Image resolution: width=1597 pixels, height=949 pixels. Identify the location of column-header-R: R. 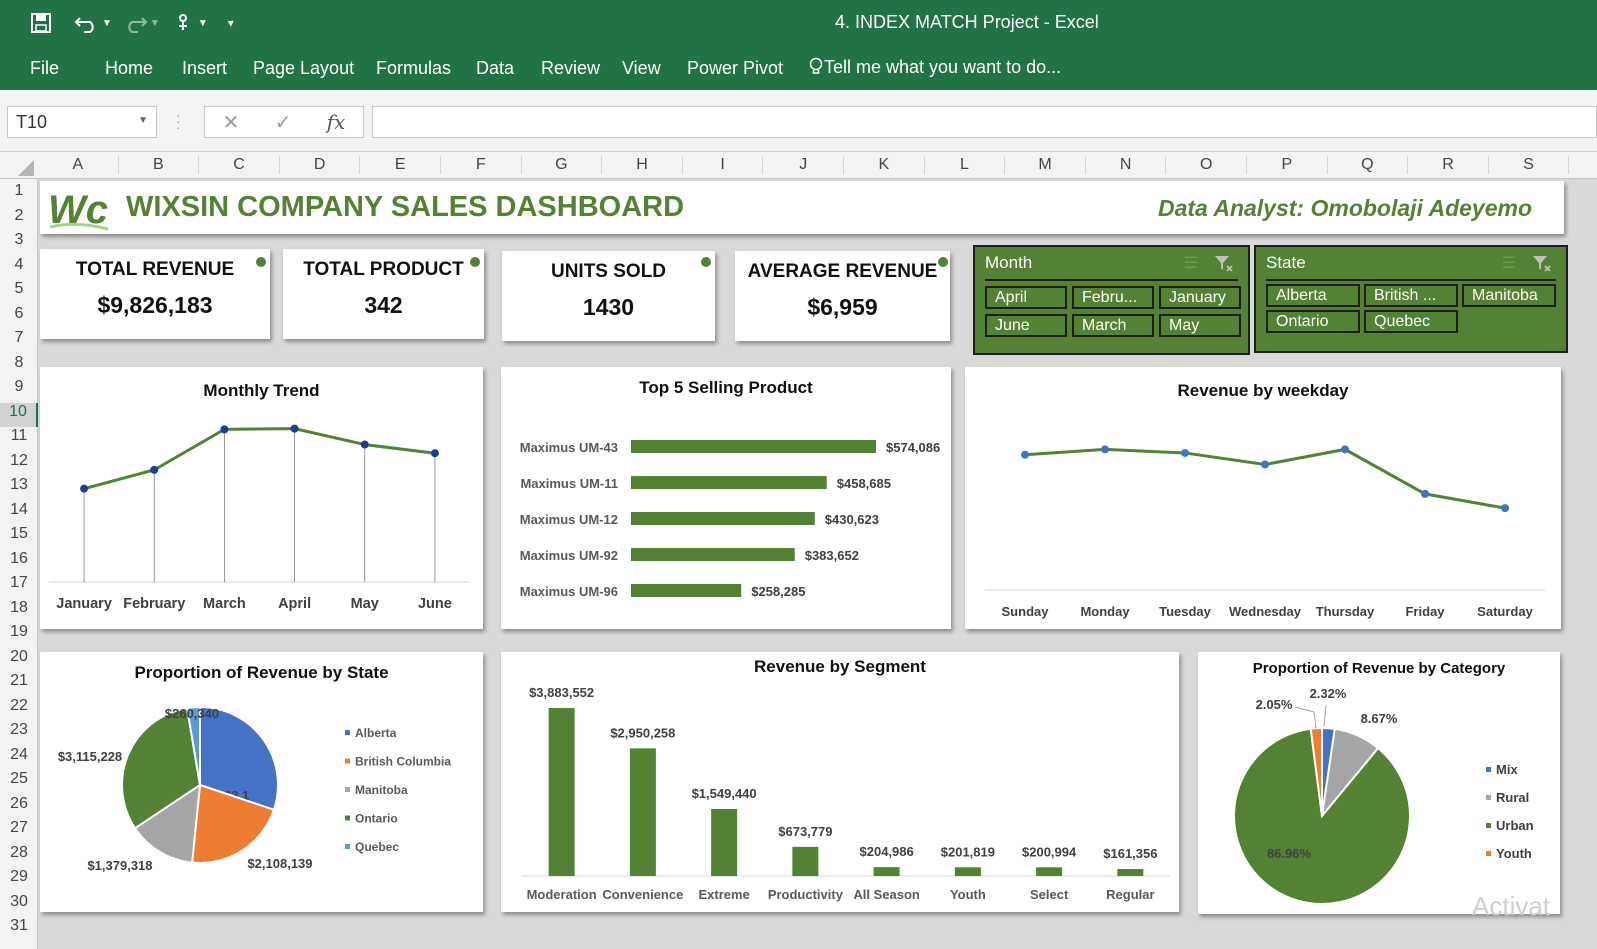
(1448, 165).